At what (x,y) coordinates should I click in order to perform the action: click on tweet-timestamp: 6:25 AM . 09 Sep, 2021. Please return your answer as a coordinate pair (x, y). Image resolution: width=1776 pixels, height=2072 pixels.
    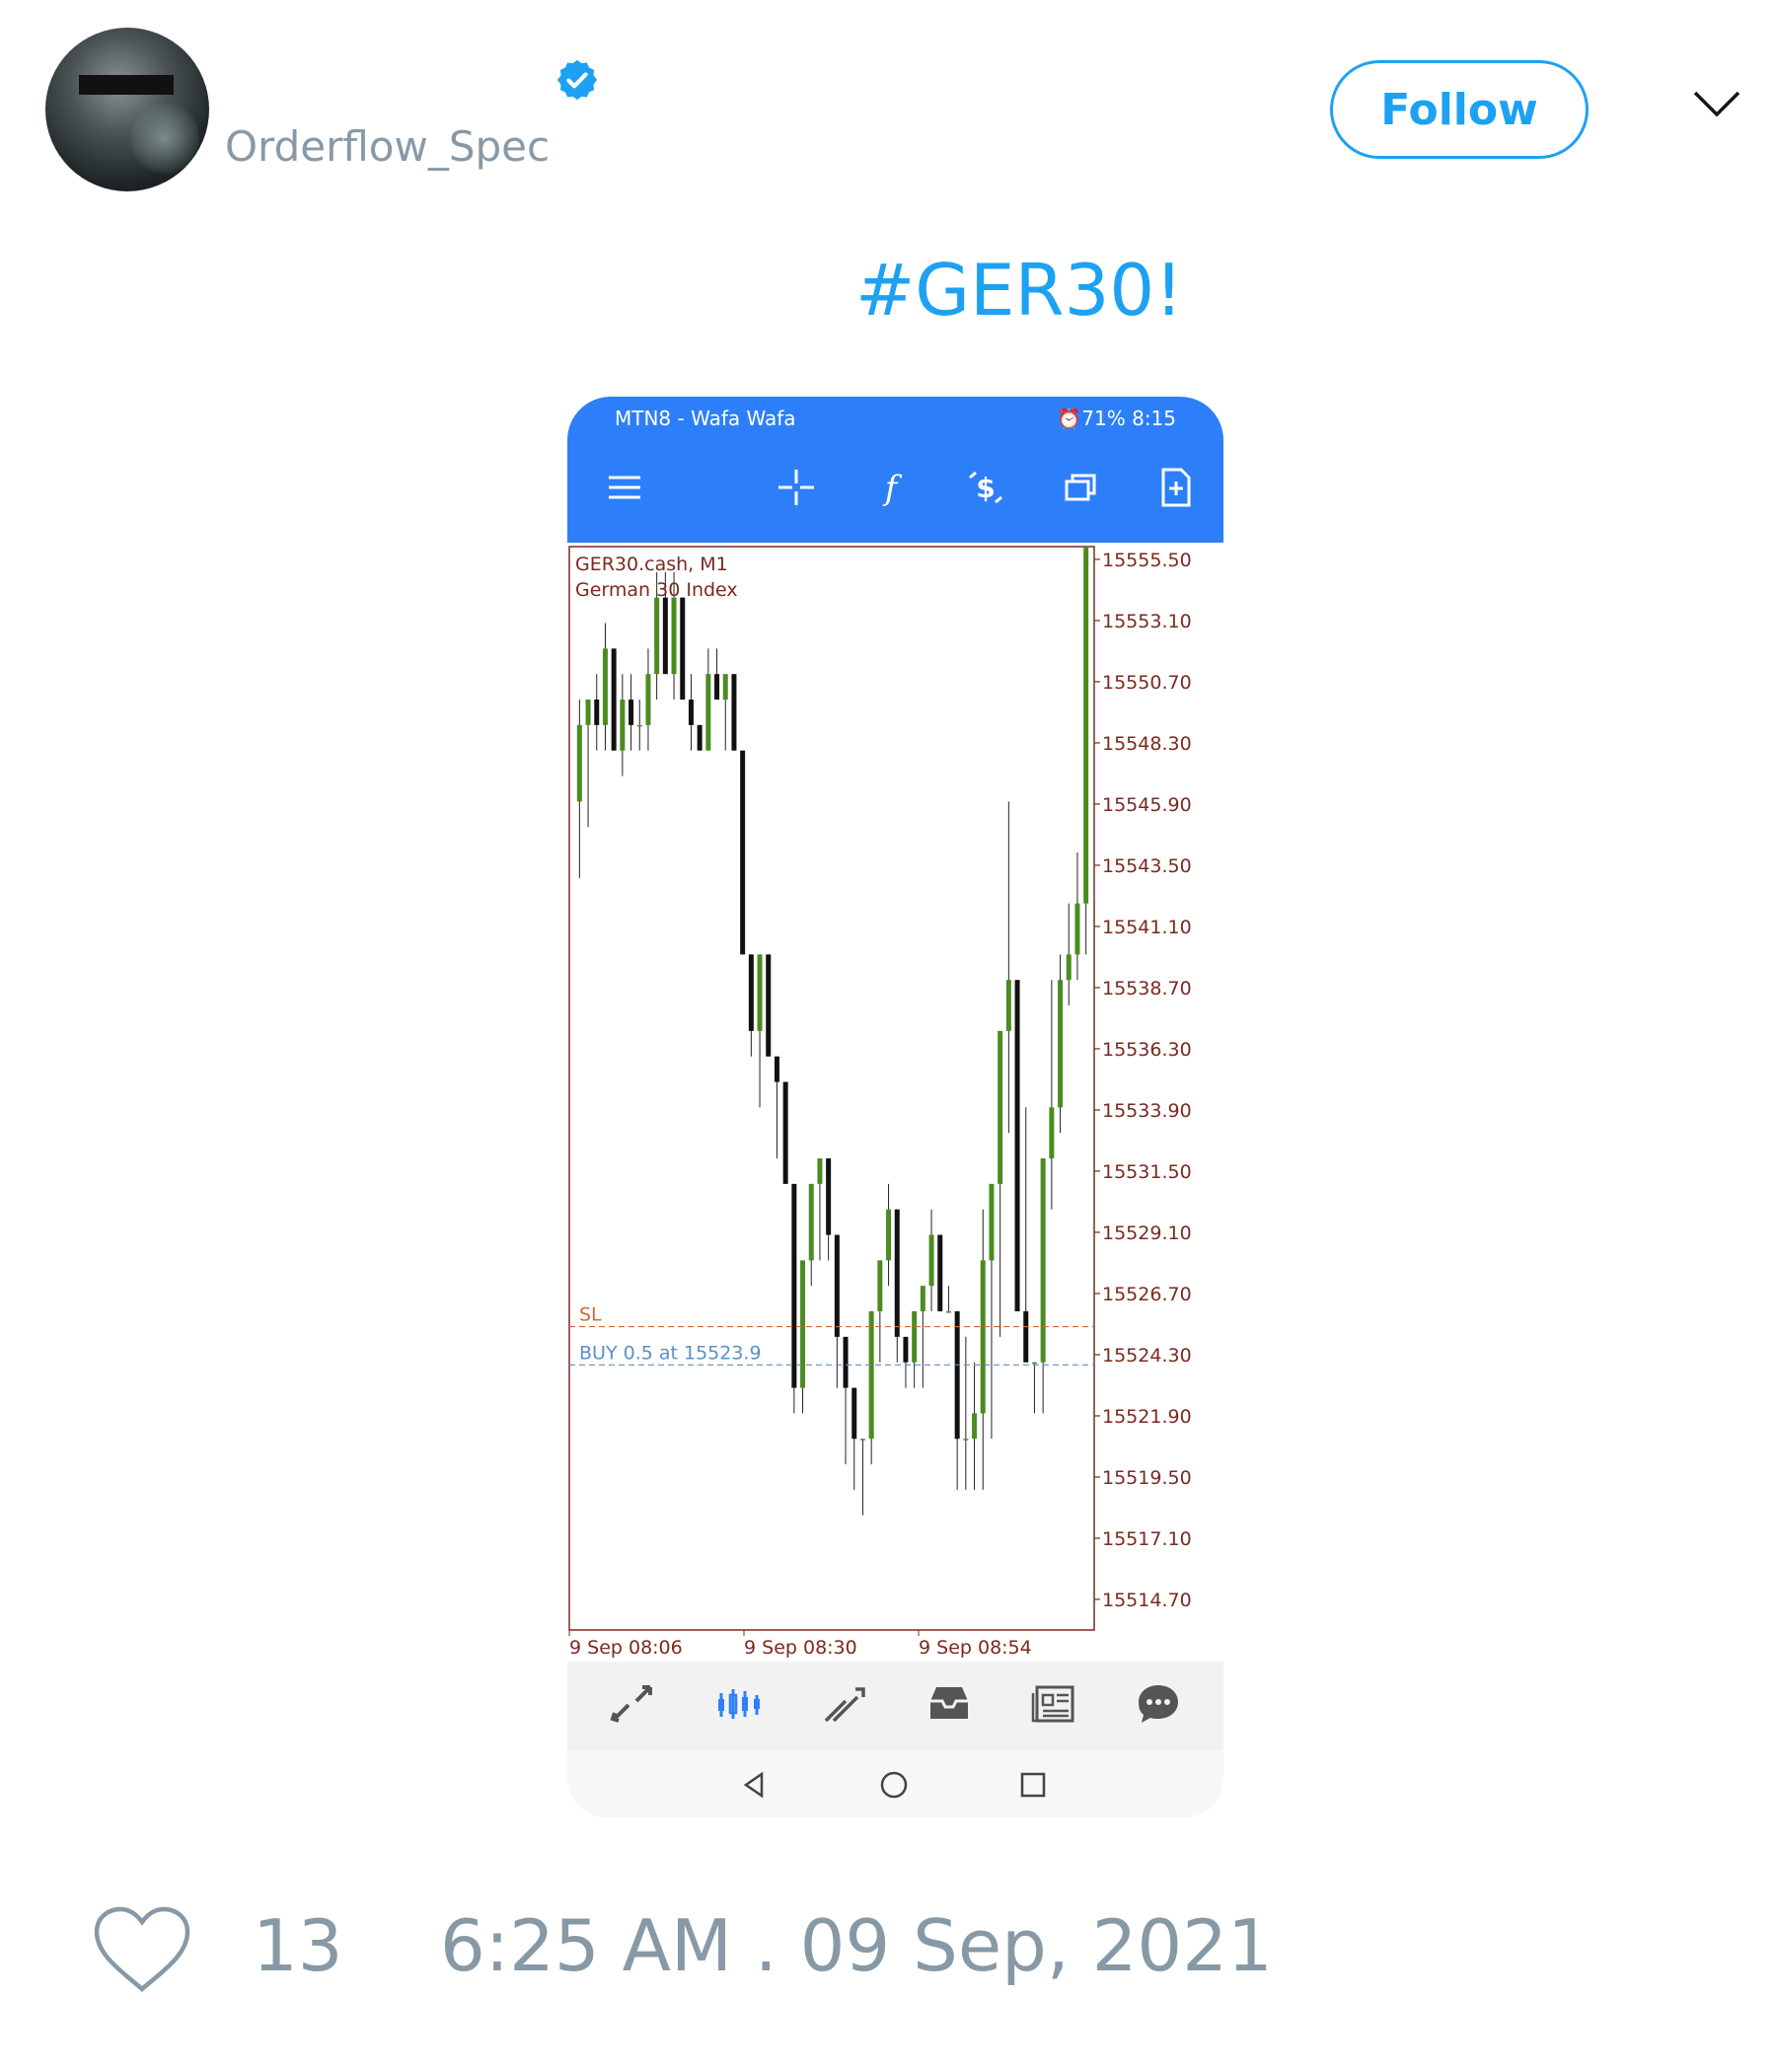
    Looking at the image, I should click on (857, 1946).